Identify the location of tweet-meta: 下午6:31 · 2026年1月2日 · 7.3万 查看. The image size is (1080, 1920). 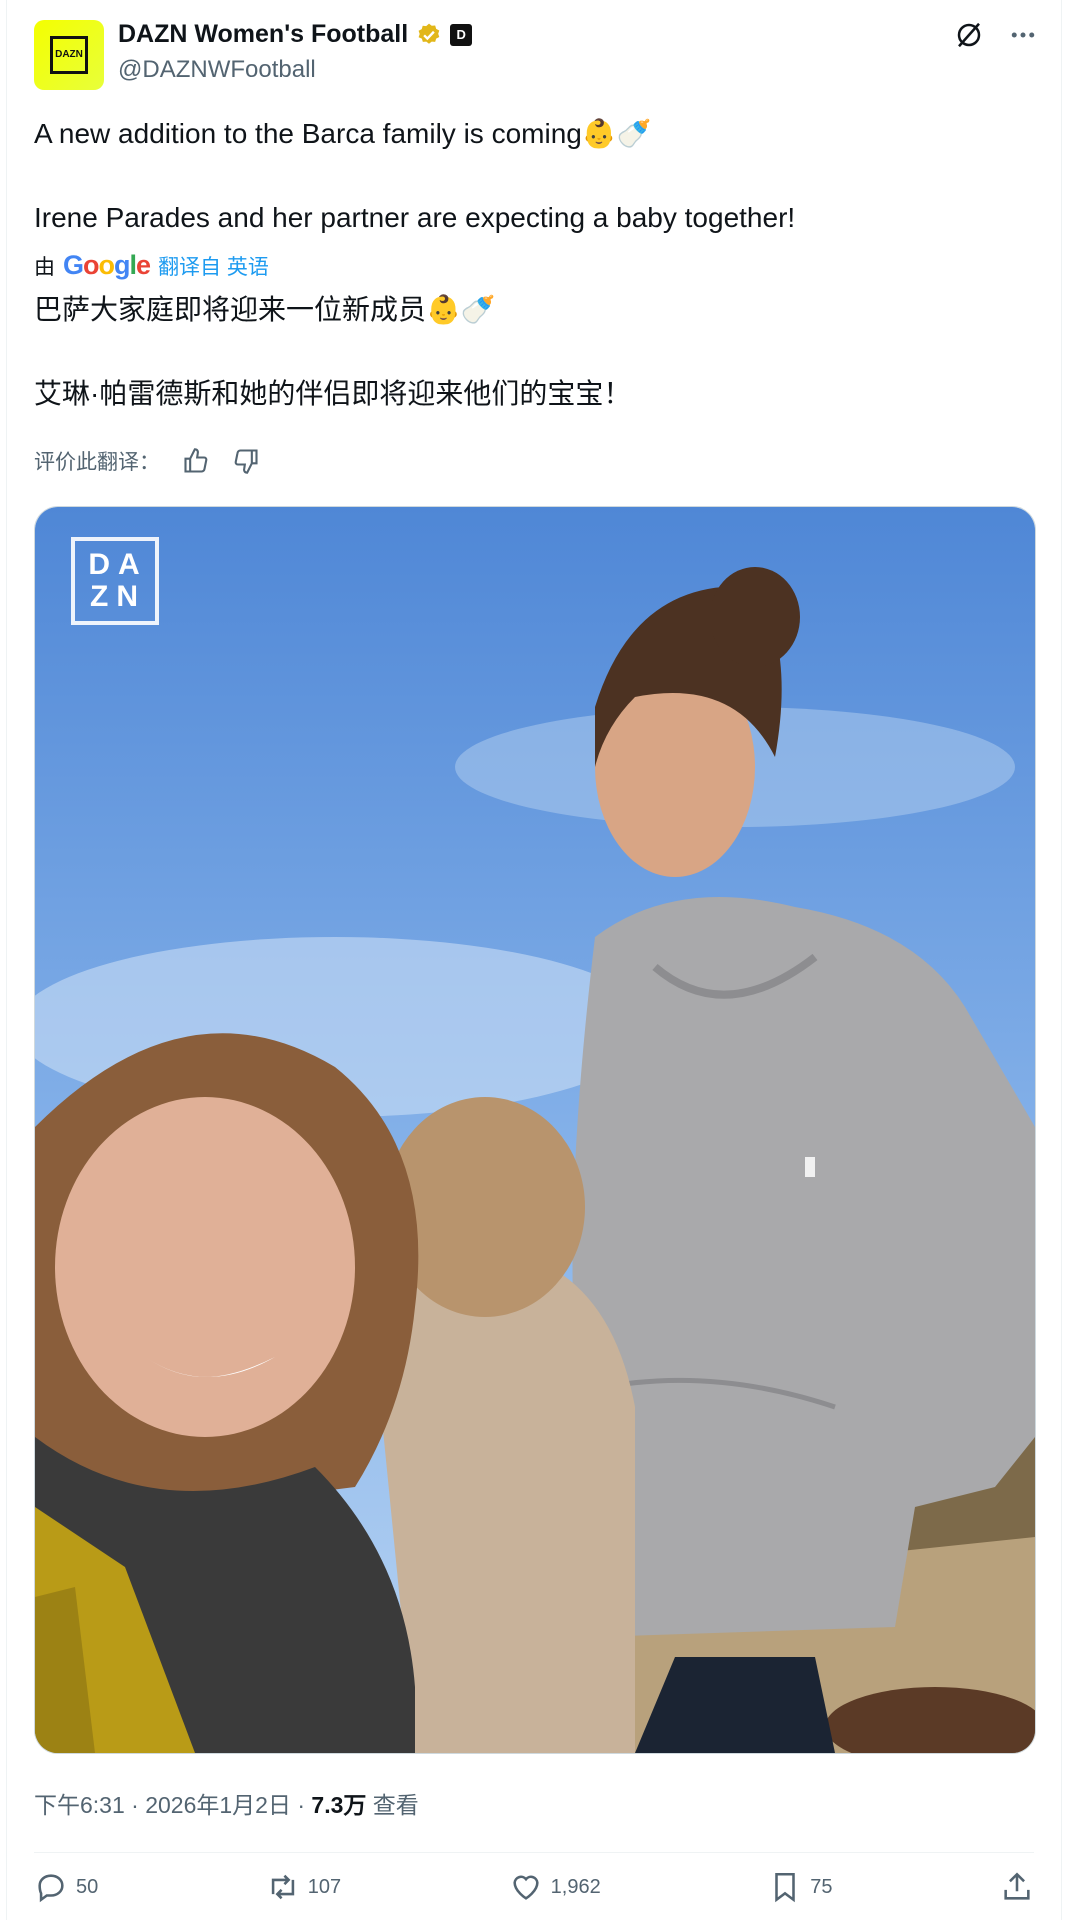
(226, 1803).